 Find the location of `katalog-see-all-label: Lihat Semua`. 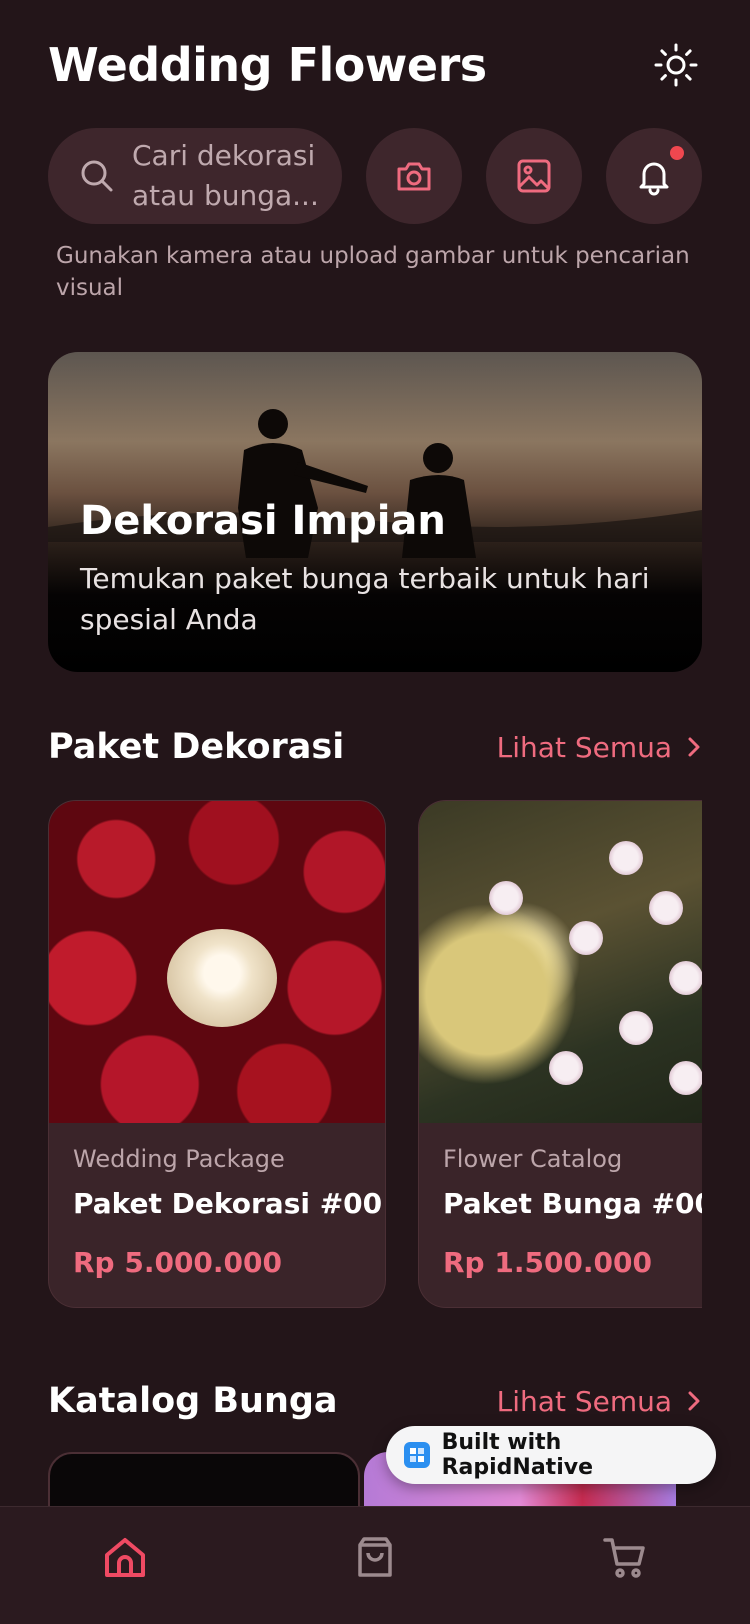

katalog-see-all-label: Lihat Semua is located at coordinates (584, 1401).